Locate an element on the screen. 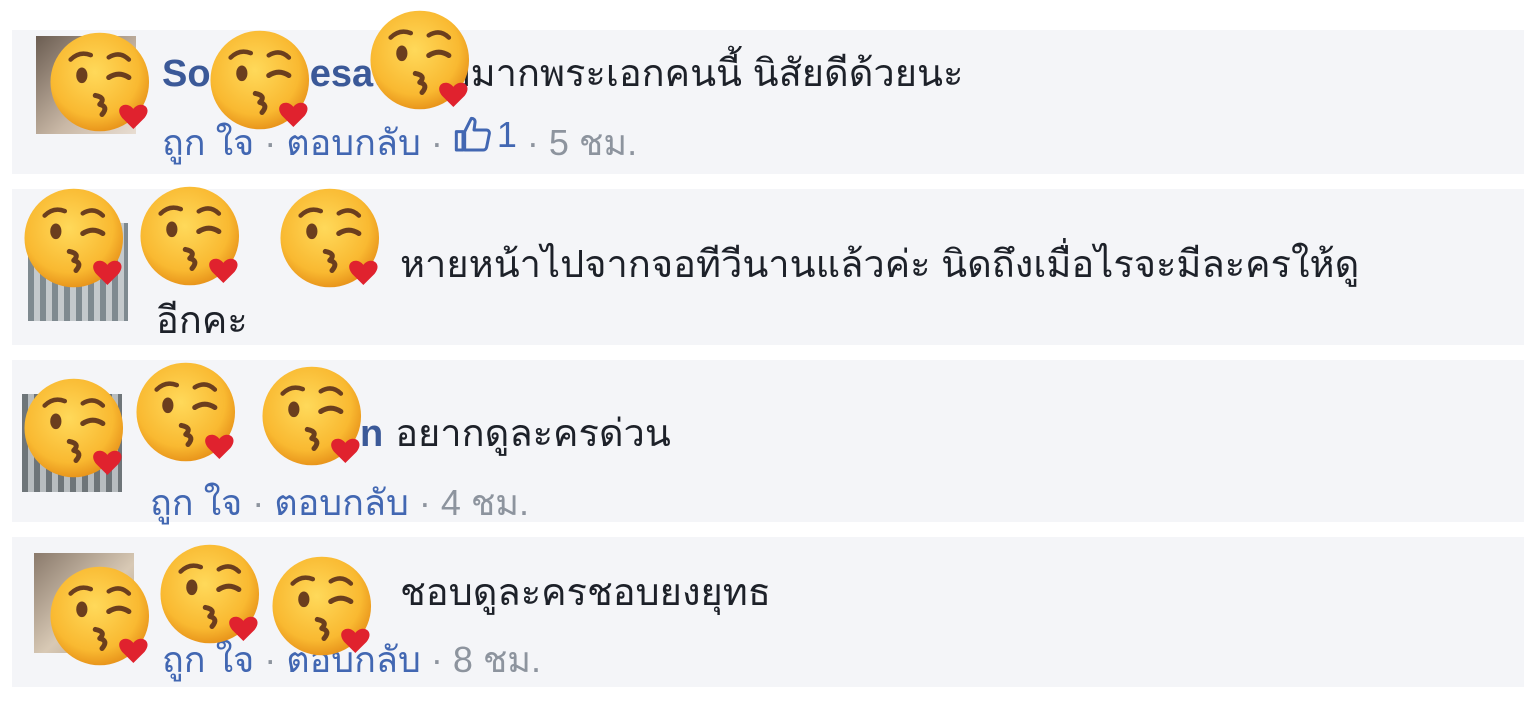 This screenshot has width=1536, height=710. comment-body: n อยากดูละครด่วน is located at coordinates (515, 432).